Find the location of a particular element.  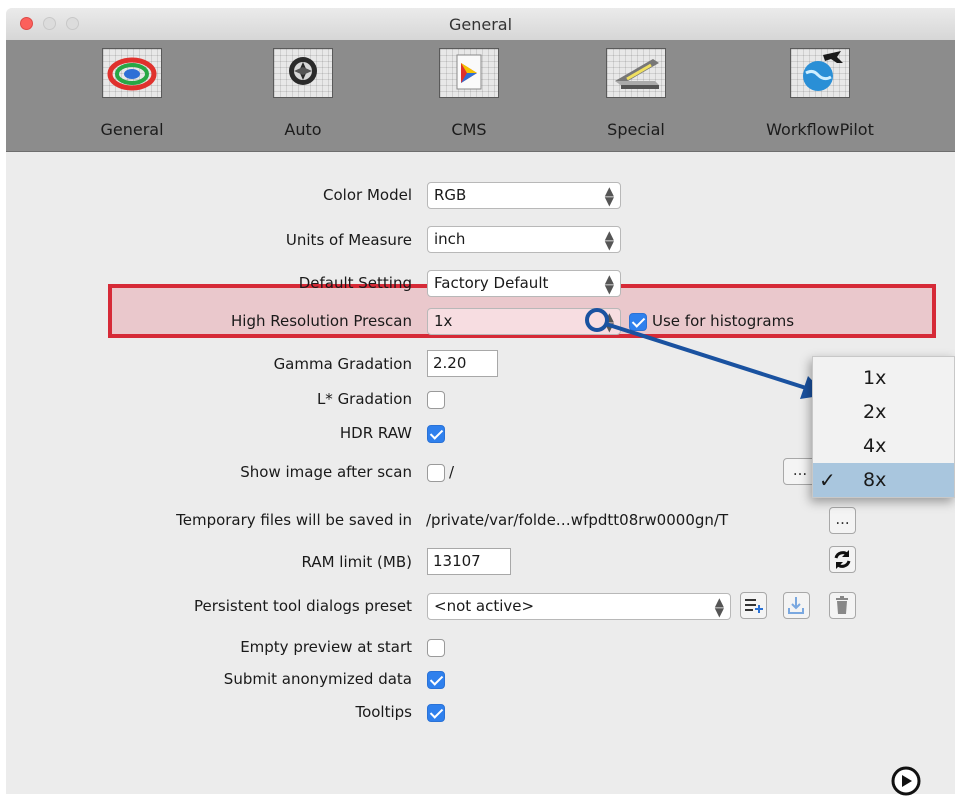

dropdown-option-4x: 4x is located at coordinates (883, 446).